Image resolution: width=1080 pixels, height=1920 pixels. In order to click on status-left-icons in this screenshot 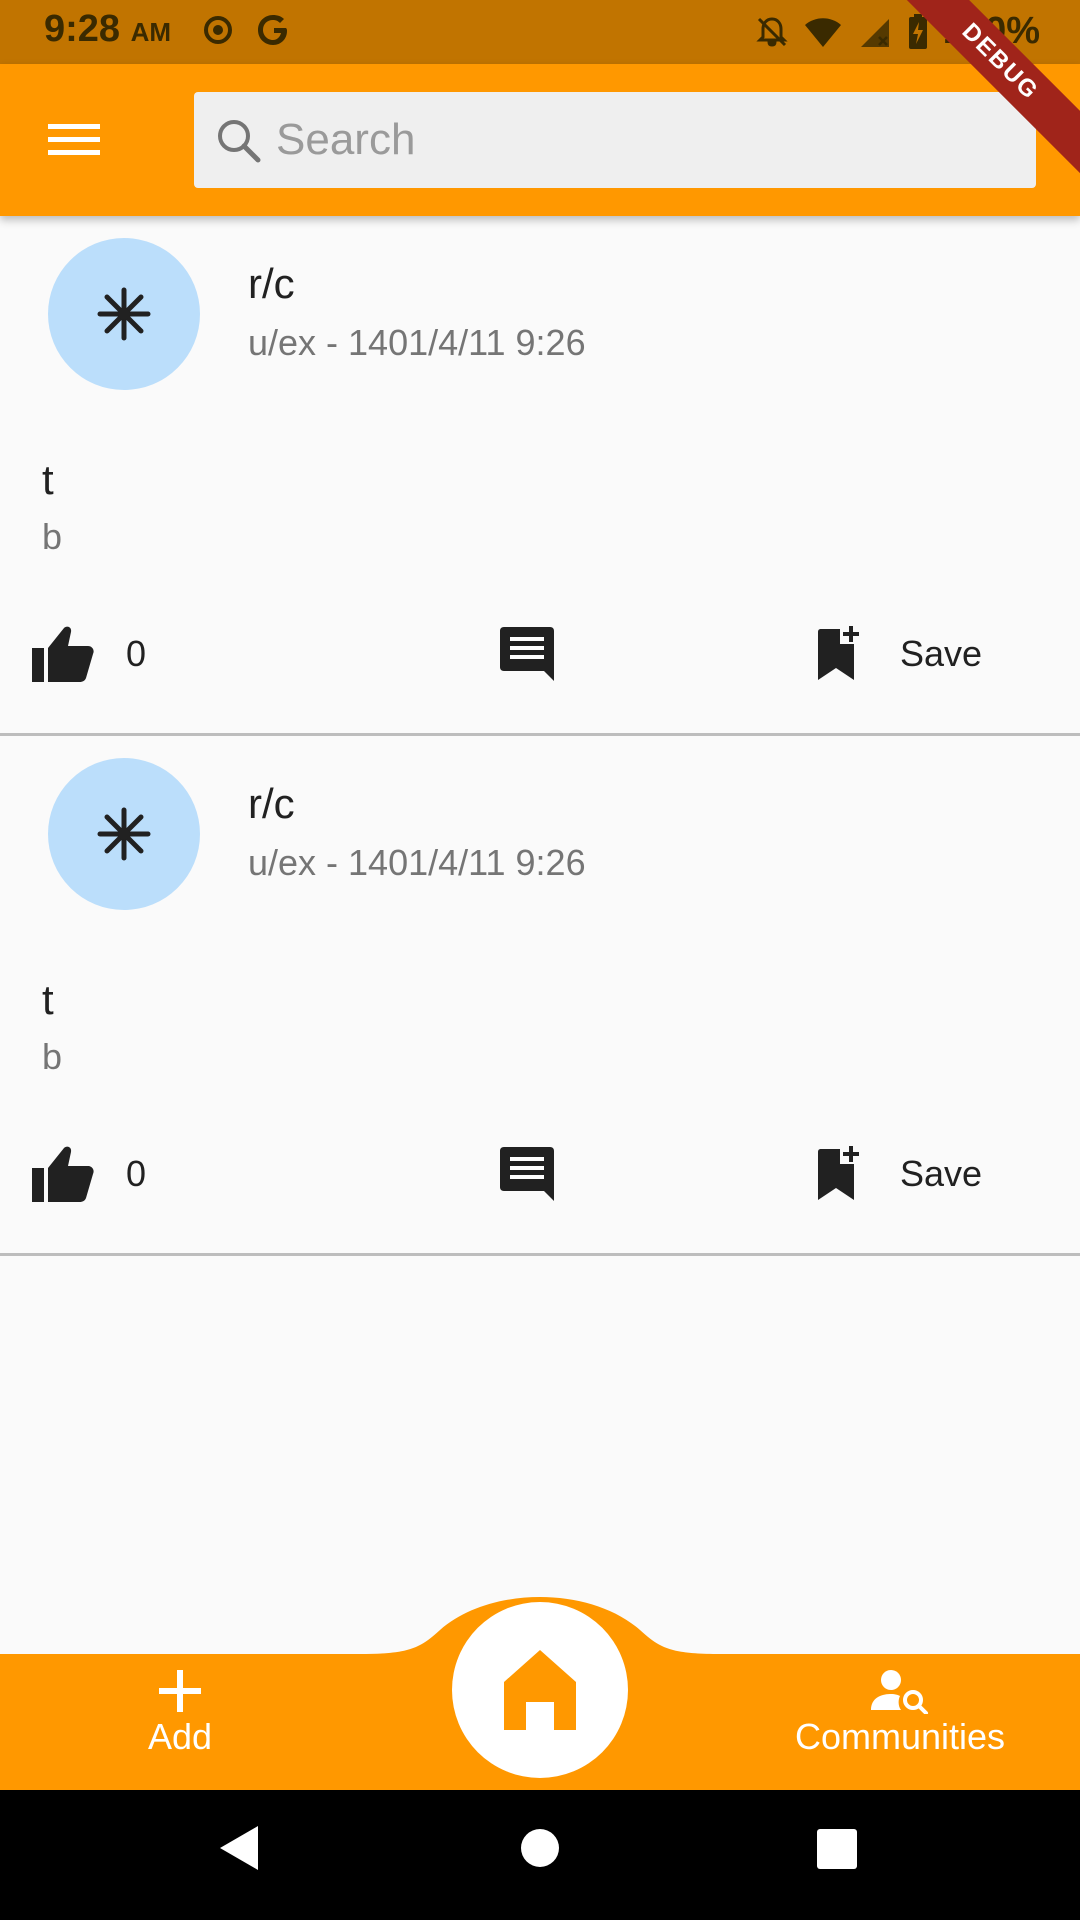, I will do `click(247, 30)`.